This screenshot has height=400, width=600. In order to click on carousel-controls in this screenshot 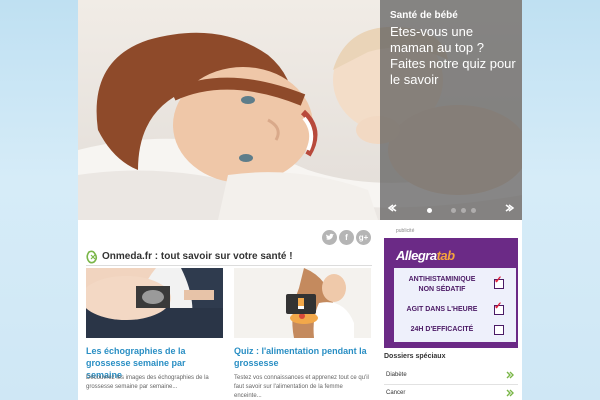, I will do `click(451, 208)`.